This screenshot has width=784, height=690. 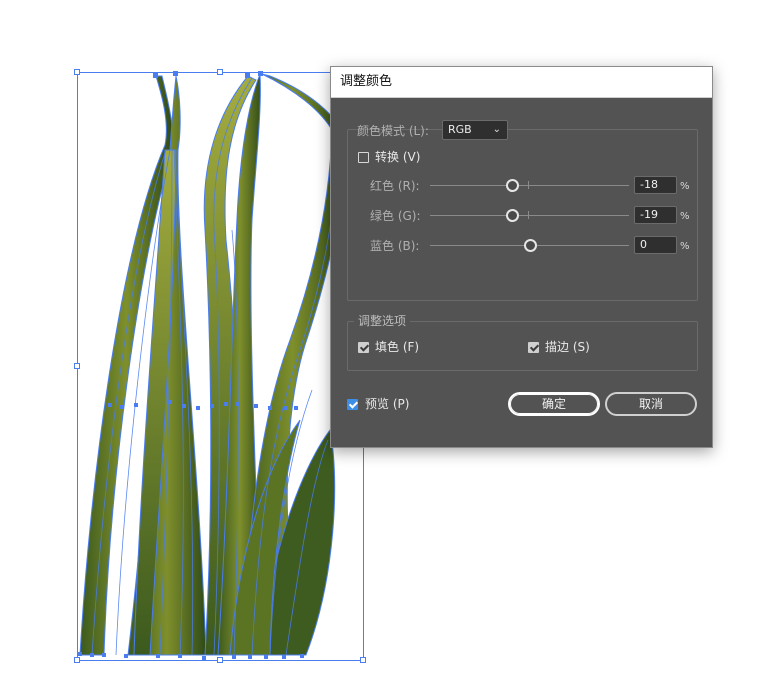 I want to click on green-slider-thumb, so click(x=512, y=215).